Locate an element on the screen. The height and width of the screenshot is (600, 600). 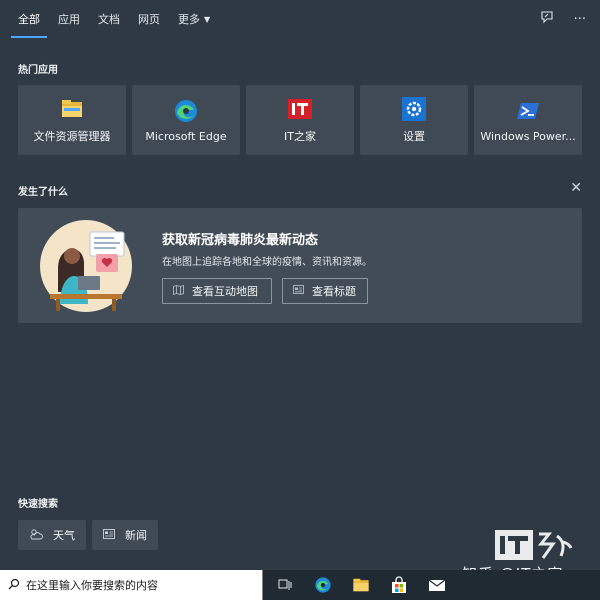
tab-web: 网页 is located at coordinates (149, 19).